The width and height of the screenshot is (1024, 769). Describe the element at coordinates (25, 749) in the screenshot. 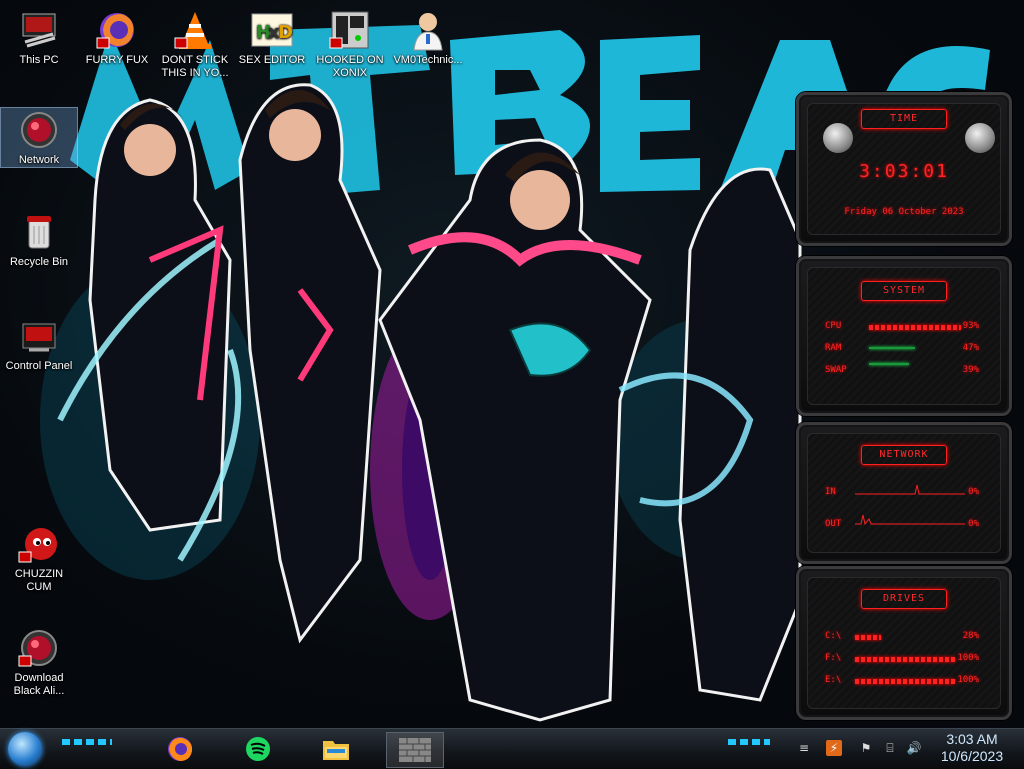

I see `start-button` at that location.